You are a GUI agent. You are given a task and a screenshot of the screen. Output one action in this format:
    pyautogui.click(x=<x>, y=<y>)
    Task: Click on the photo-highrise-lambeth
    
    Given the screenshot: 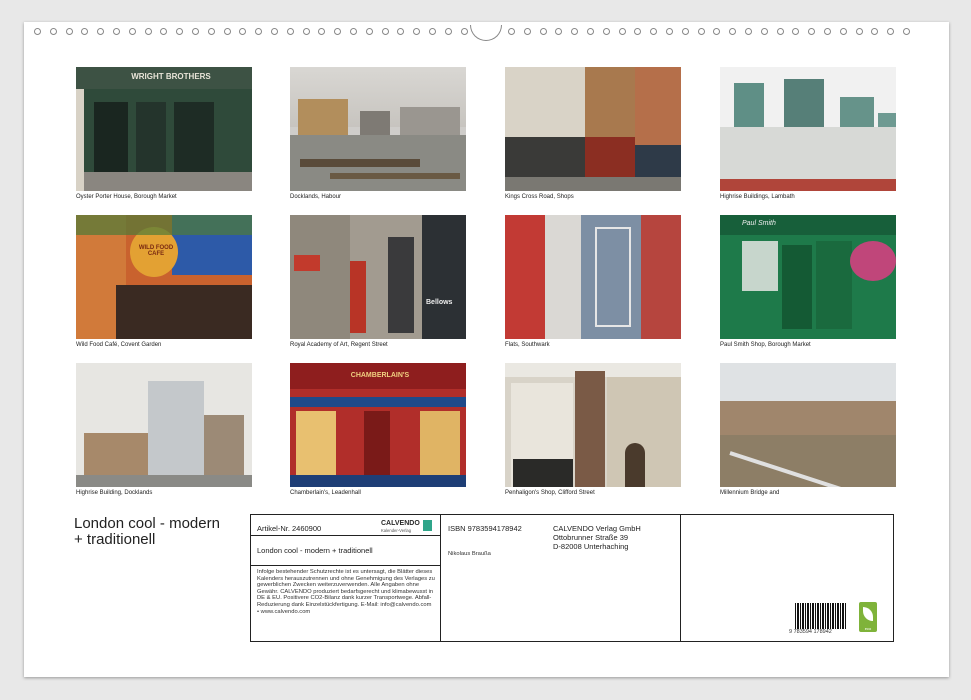 What is the action you would take?
    pyautogui.click(x=808, y=129)
    